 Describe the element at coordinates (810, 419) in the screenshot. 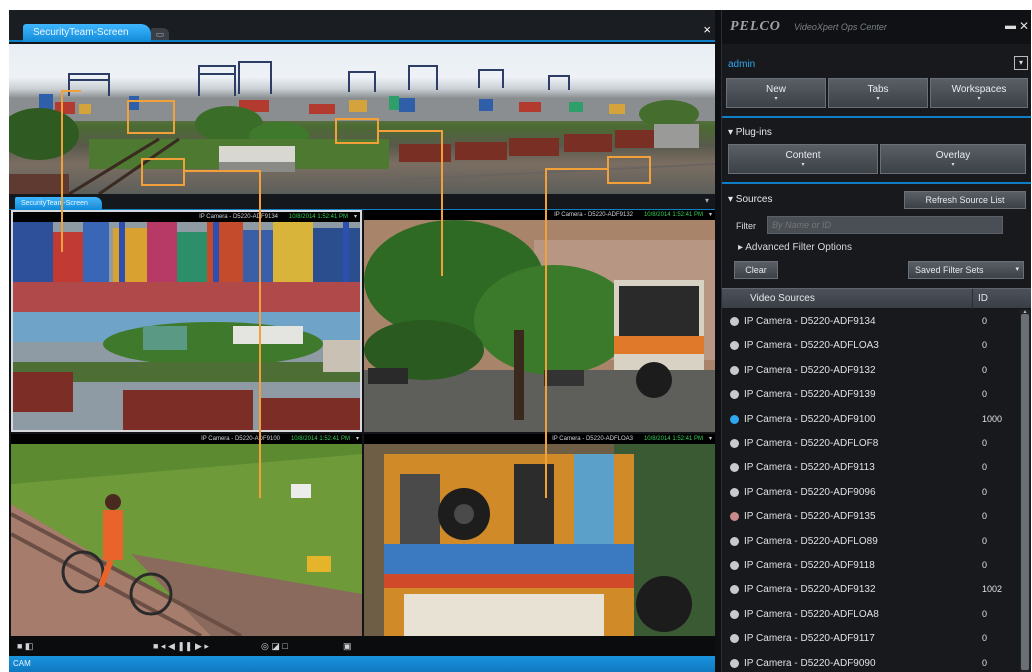

I see `source-name: IP Camera - D5220-ADF9100` at that location.